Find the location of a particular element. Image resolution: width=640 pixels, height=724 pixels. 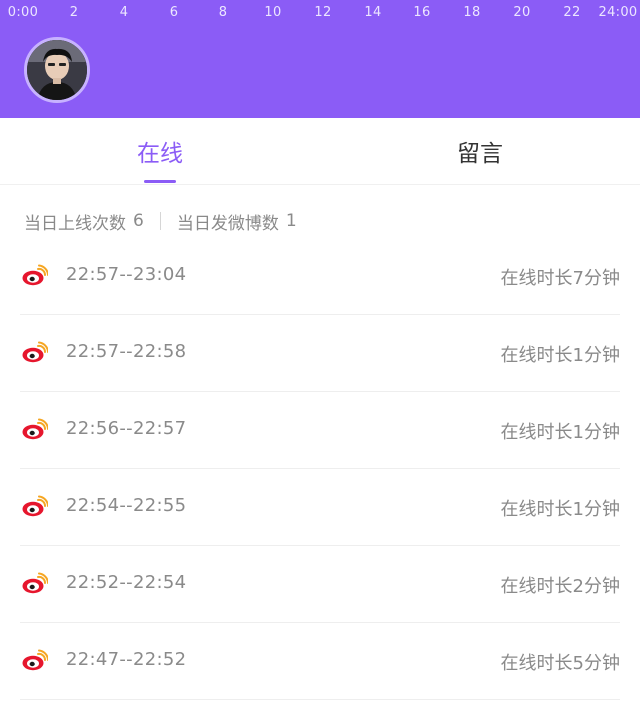

timeline-tick: 20 is located at coordinates (522, 12).